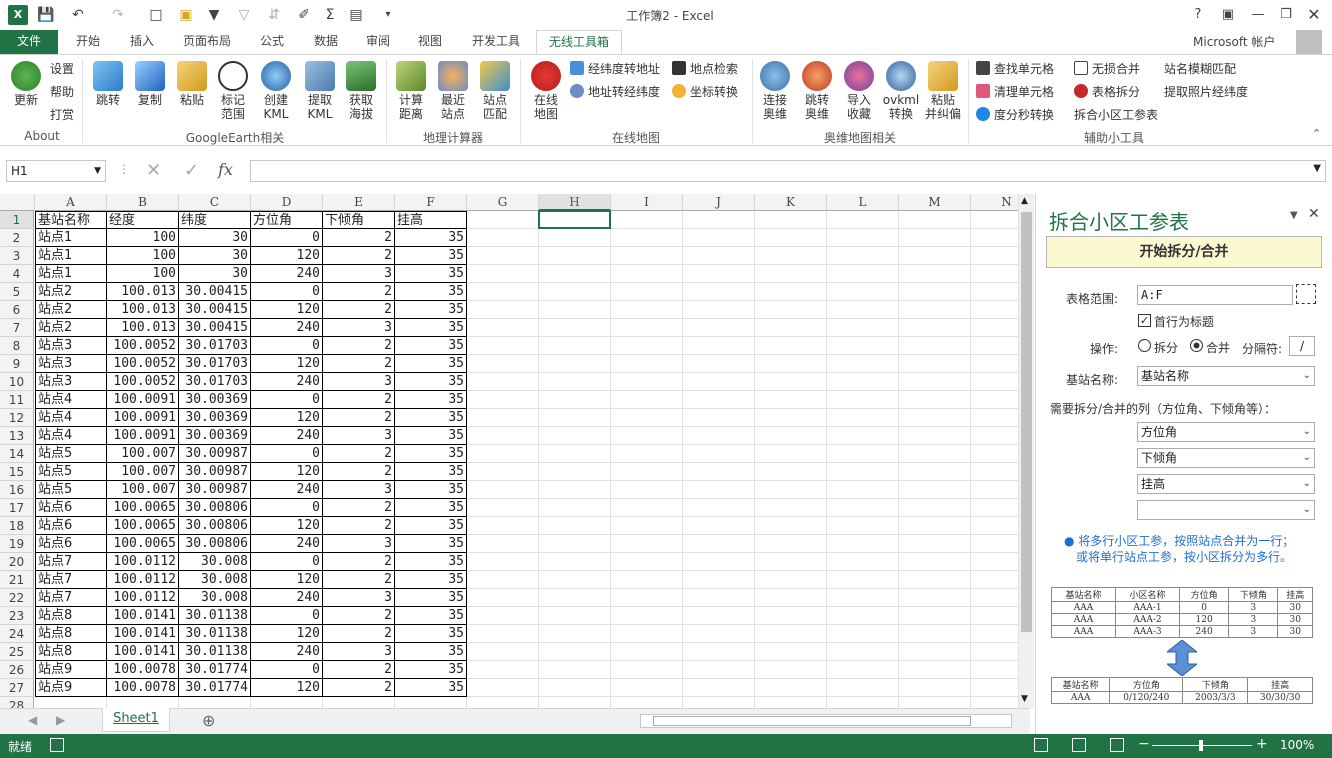 The height and width of the screenshot is (758, 1332). I want to click on table-cell: 站点6, so click(71, 544).